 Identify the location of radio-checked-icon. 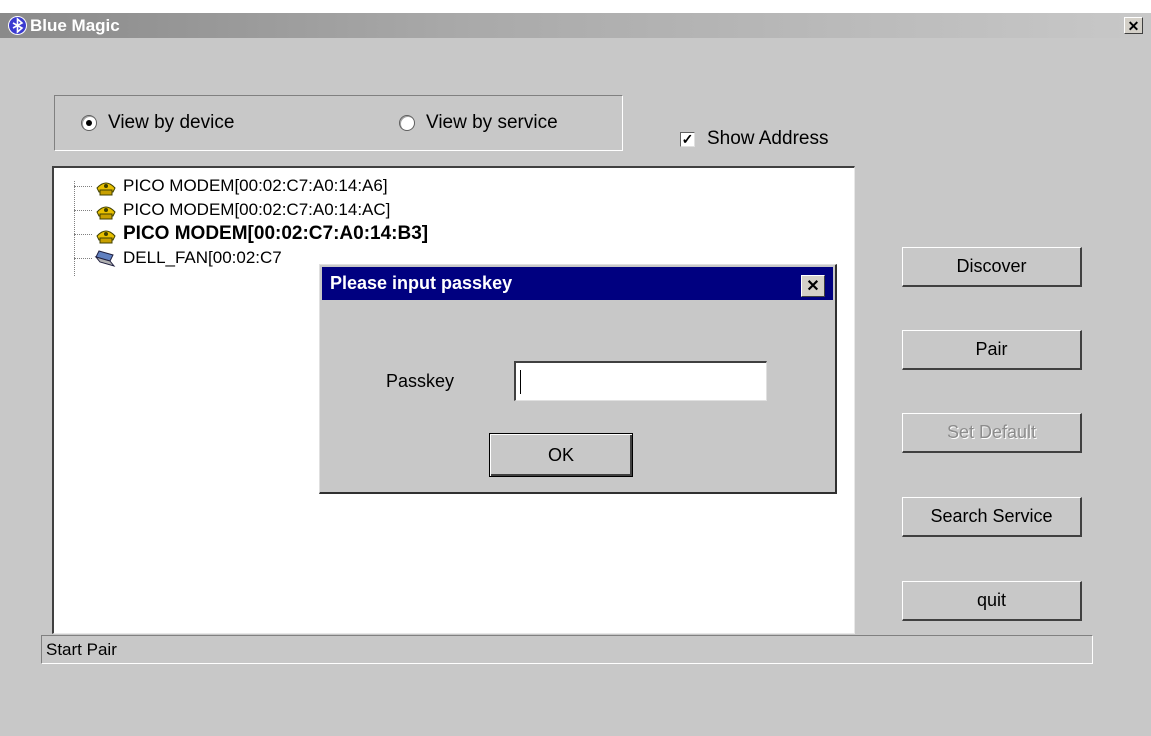
(89, 123).